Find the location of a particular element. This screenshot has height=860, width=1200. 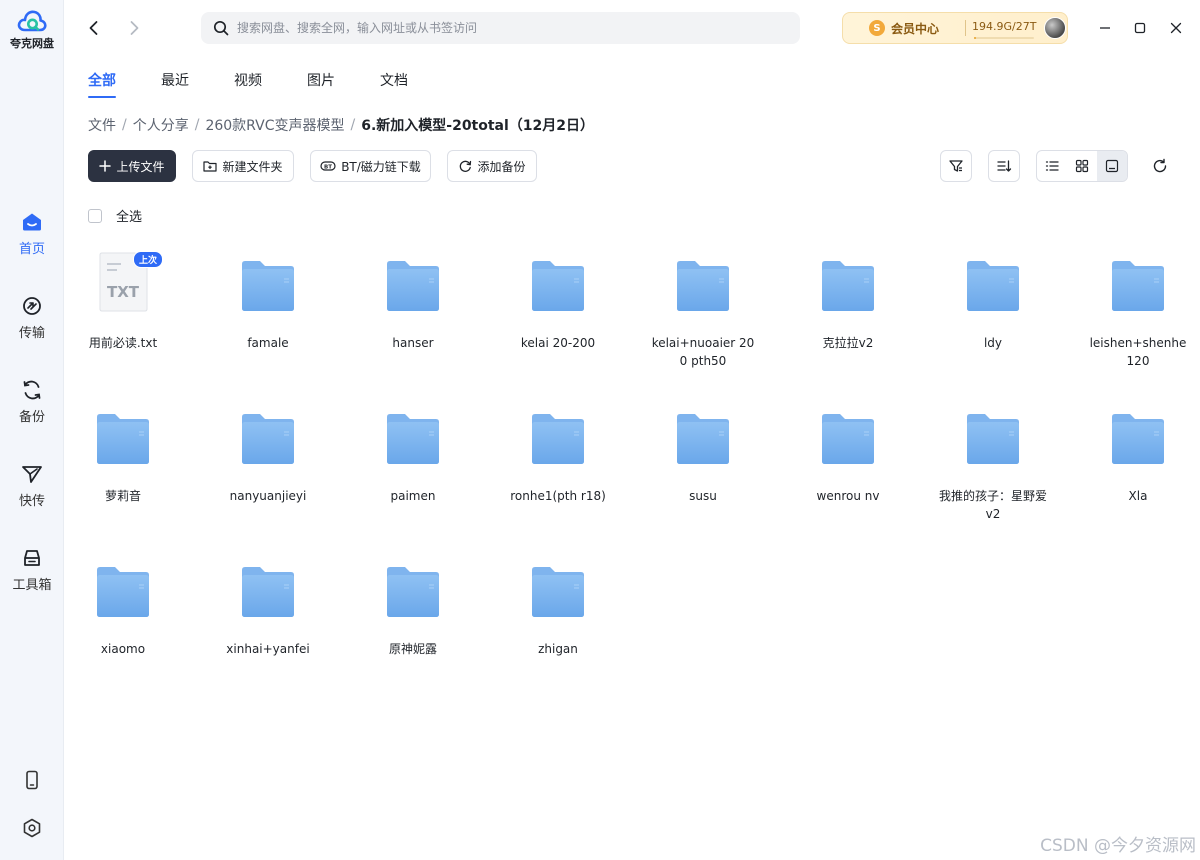

grid-view-button is located at coordinates (1082, 166).